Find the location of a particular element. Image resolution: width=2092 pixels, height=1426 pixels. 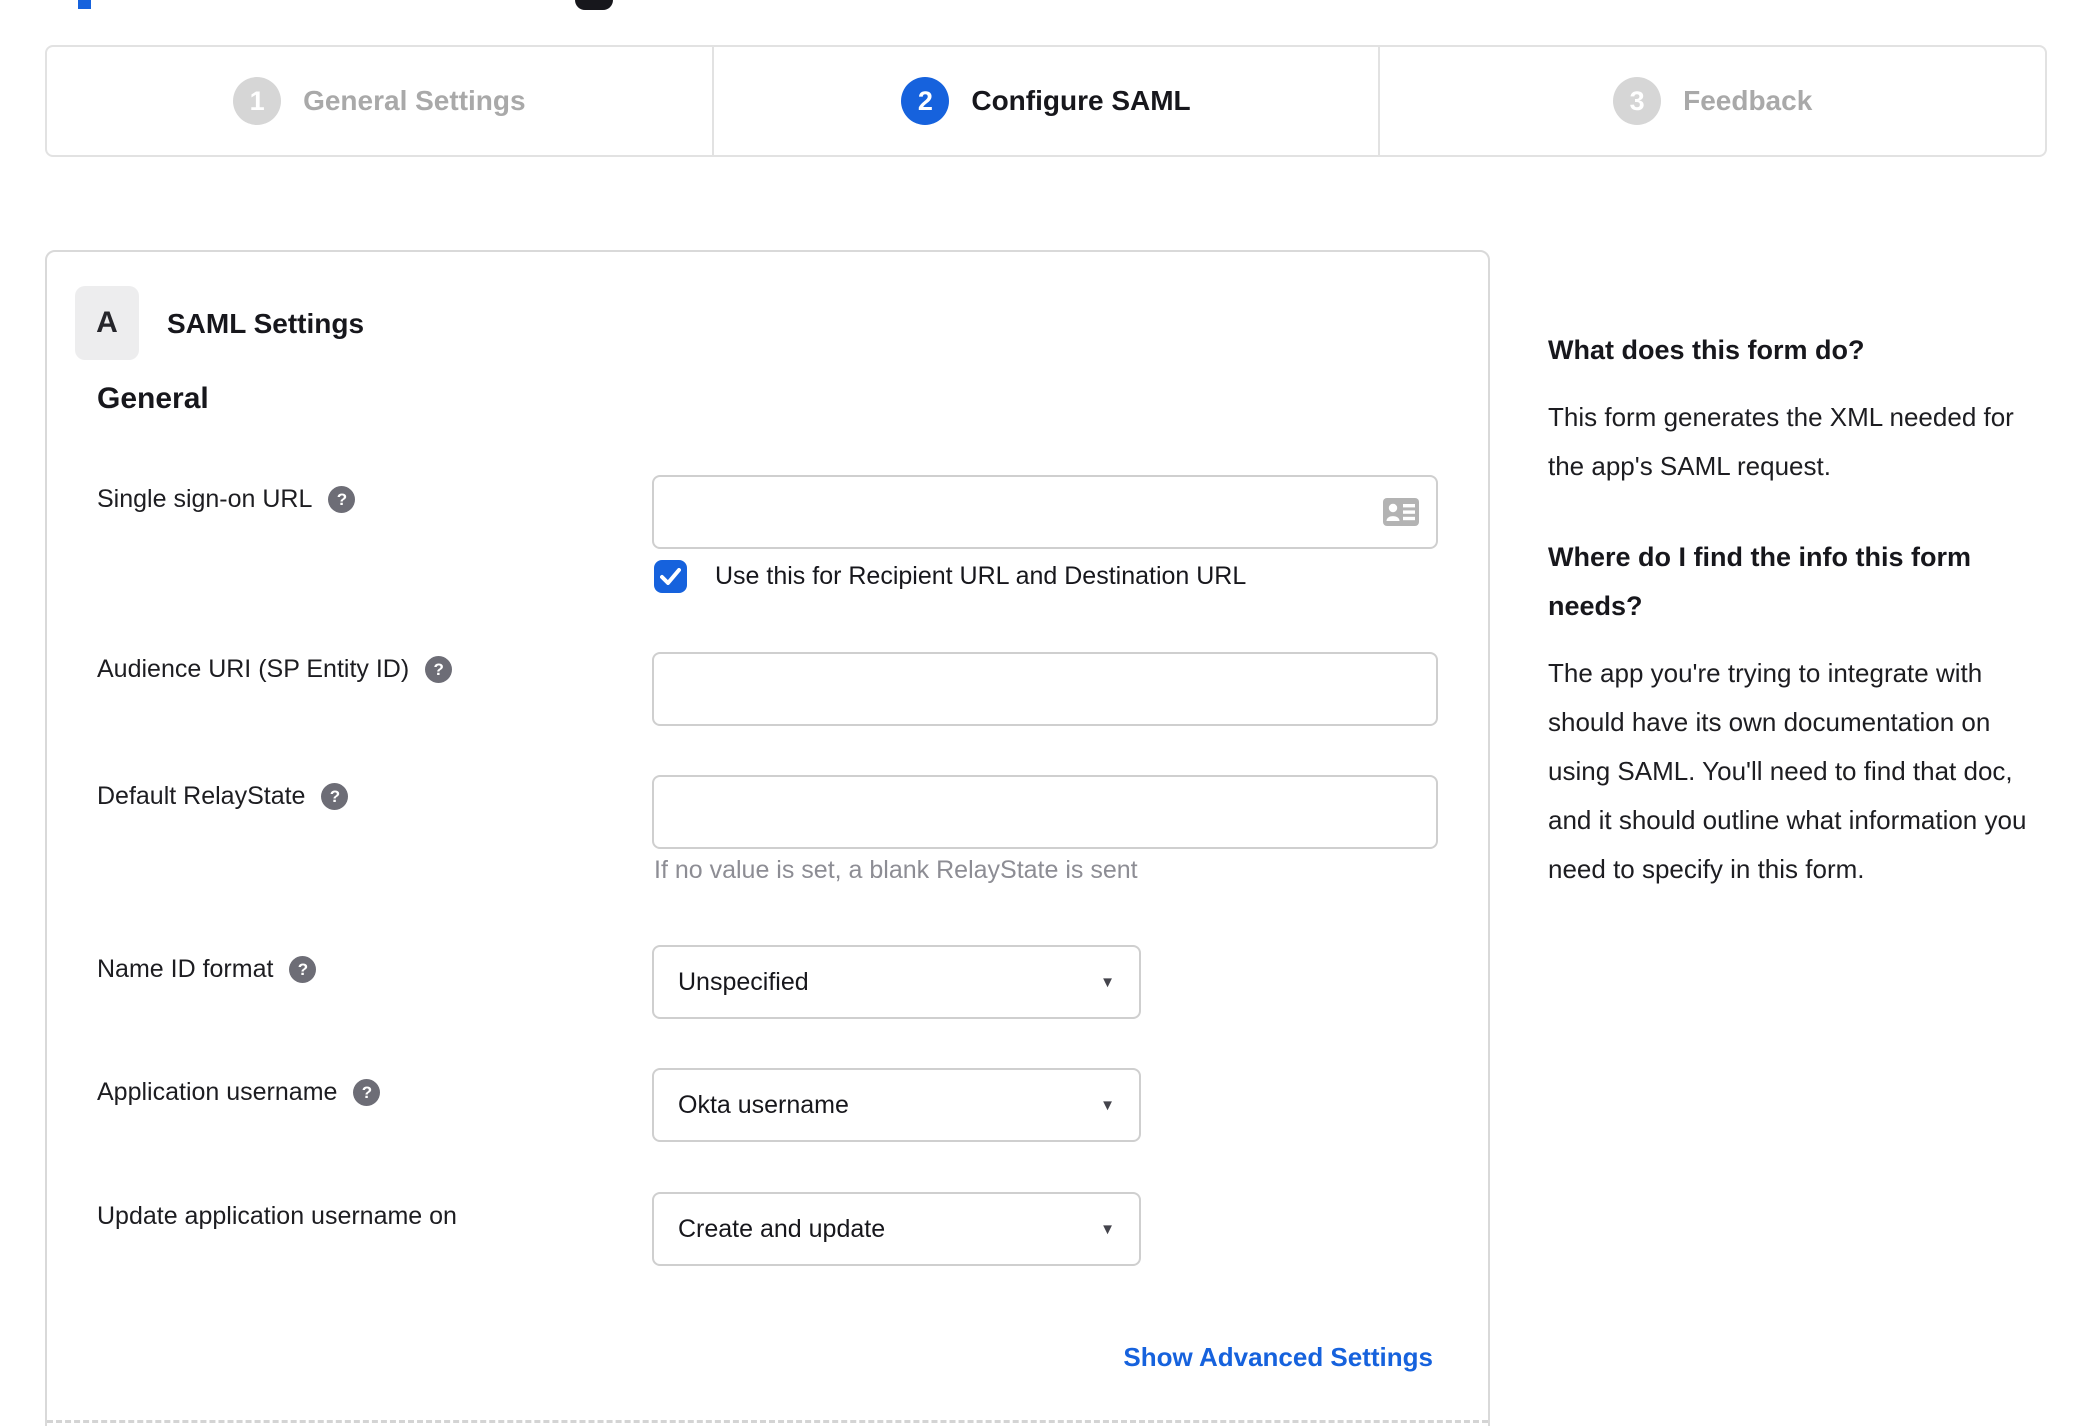

show-advanced-settings-link: Show Advanced Settings is located at coordinates (1278, 1357).